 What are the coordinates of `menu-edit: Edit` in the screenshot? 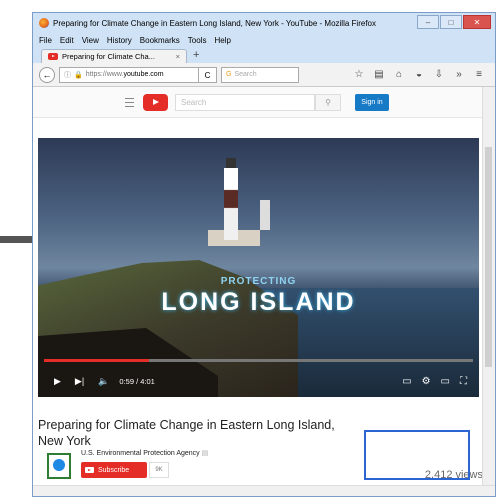 It's located at (67, 40).